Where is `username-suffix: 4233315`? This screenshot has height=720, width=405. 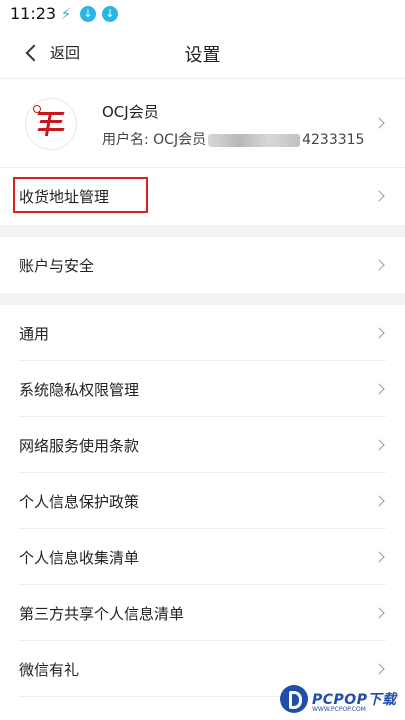 username-suffix: 4233315 is located at coordinates (333, 140).